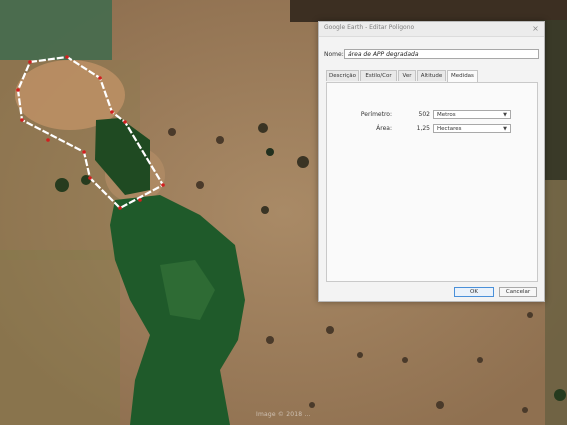 The image size is (567, 425). What do you see at coordinates (378, 75) in the screenshot?
I see `tab-estilo-cor: Estilo/Cor` at bounding box center [378, 75].